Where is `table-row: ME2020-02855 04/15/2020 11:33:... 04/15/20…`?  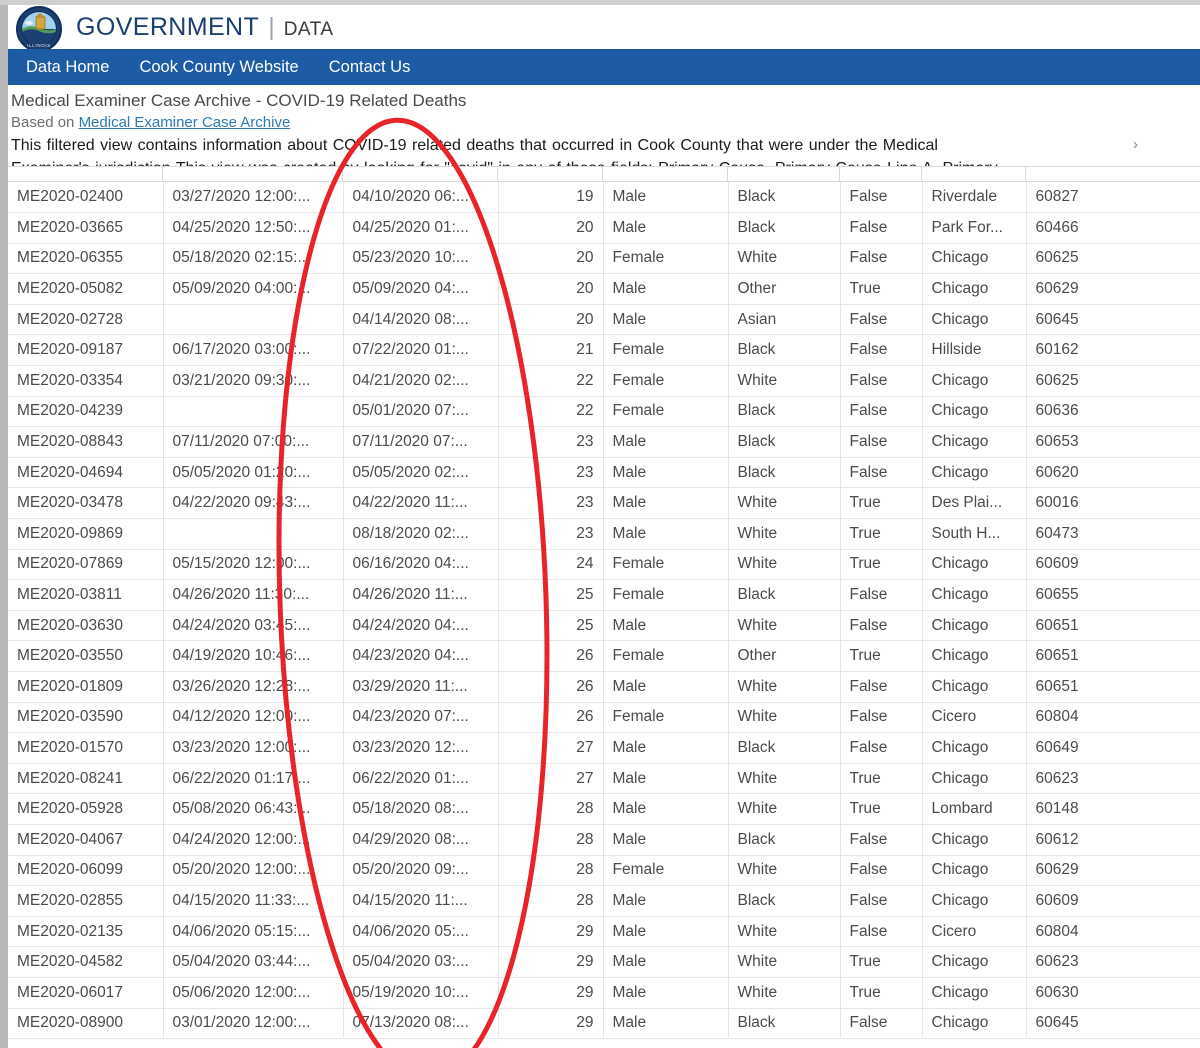 table-row: ME2020-02855 04/15/2020 11:33:... 04/15/20… is located at coordinates (604, 901).